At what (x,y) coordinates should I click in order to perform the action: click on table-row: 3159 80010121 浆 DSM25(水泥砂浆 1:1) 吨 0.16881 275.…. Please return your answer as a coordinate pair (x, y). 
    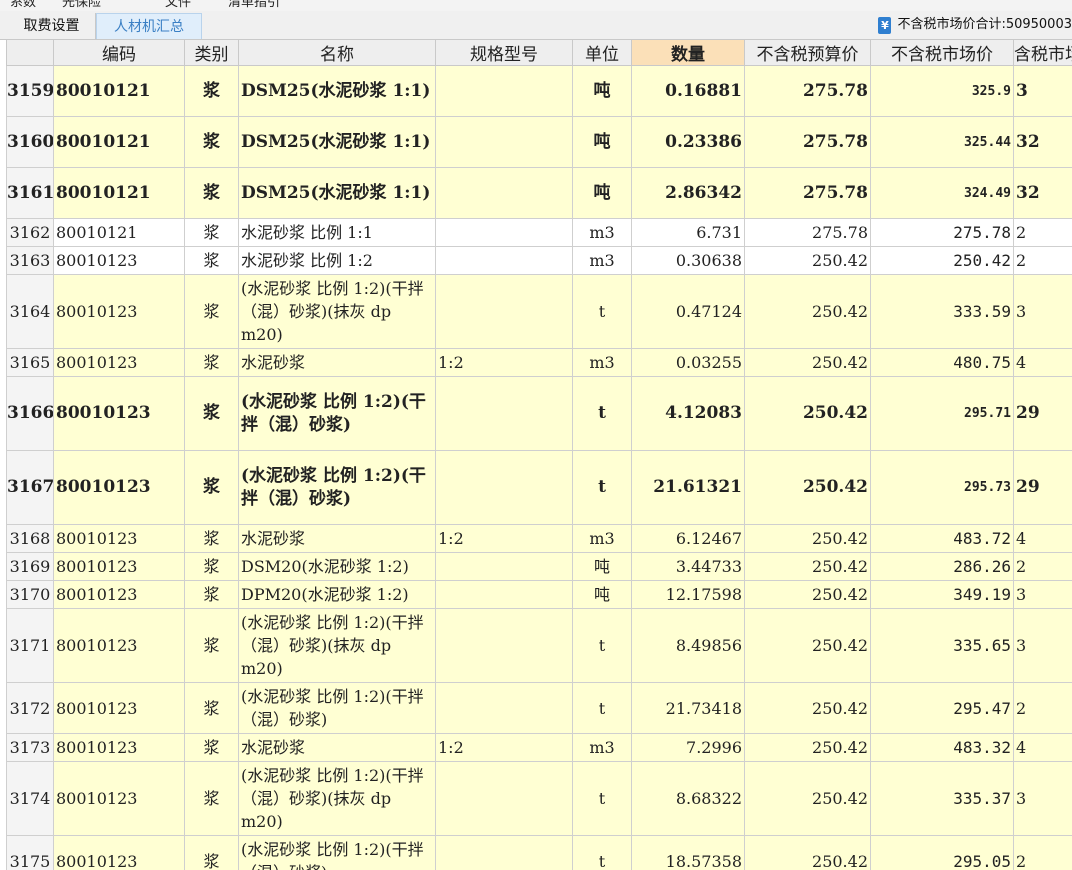
    Looking at the image, I should click on (539, 91).